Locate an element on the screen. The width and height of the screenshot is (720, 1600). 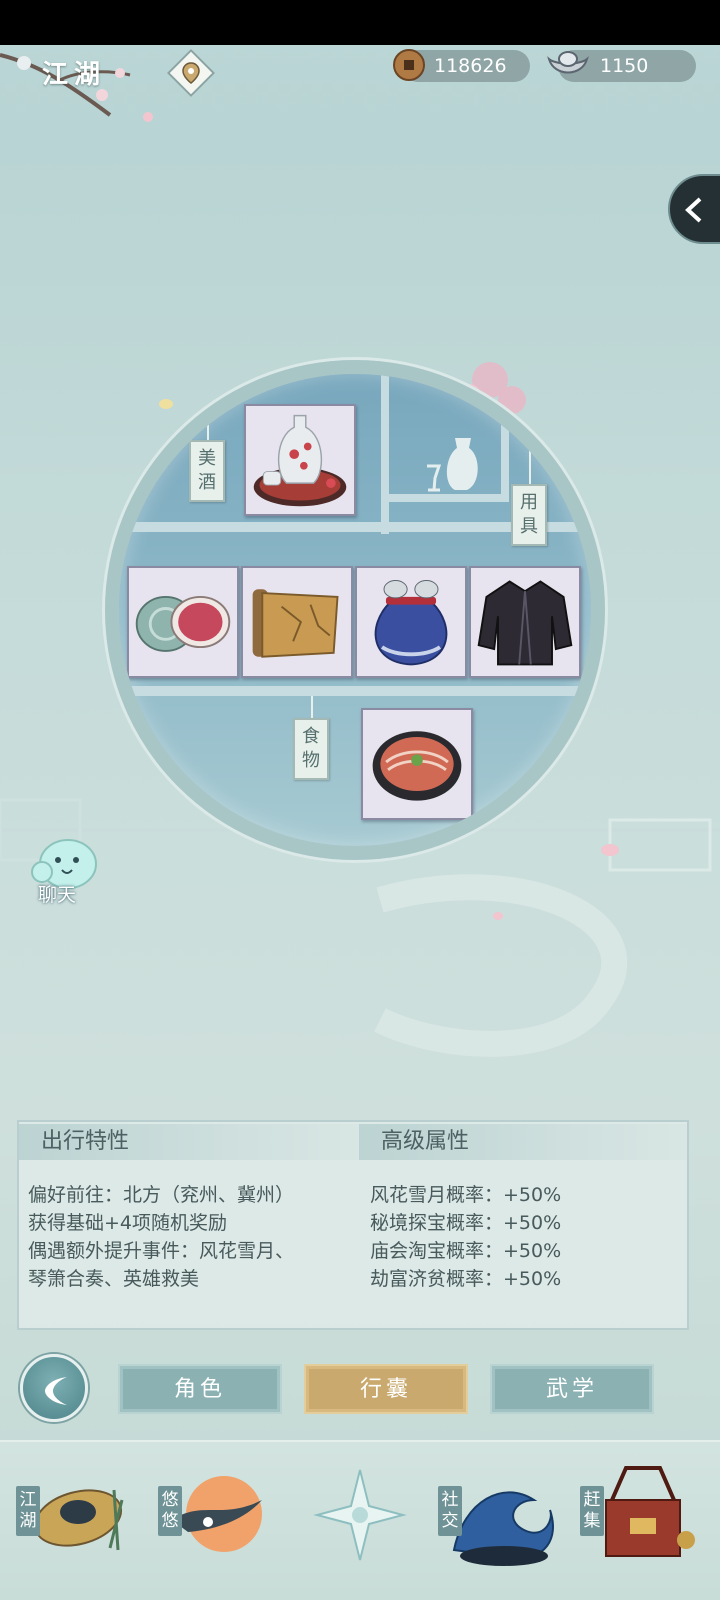
nav-jianghu: 江湖 is located at coordinates (75, 1515).